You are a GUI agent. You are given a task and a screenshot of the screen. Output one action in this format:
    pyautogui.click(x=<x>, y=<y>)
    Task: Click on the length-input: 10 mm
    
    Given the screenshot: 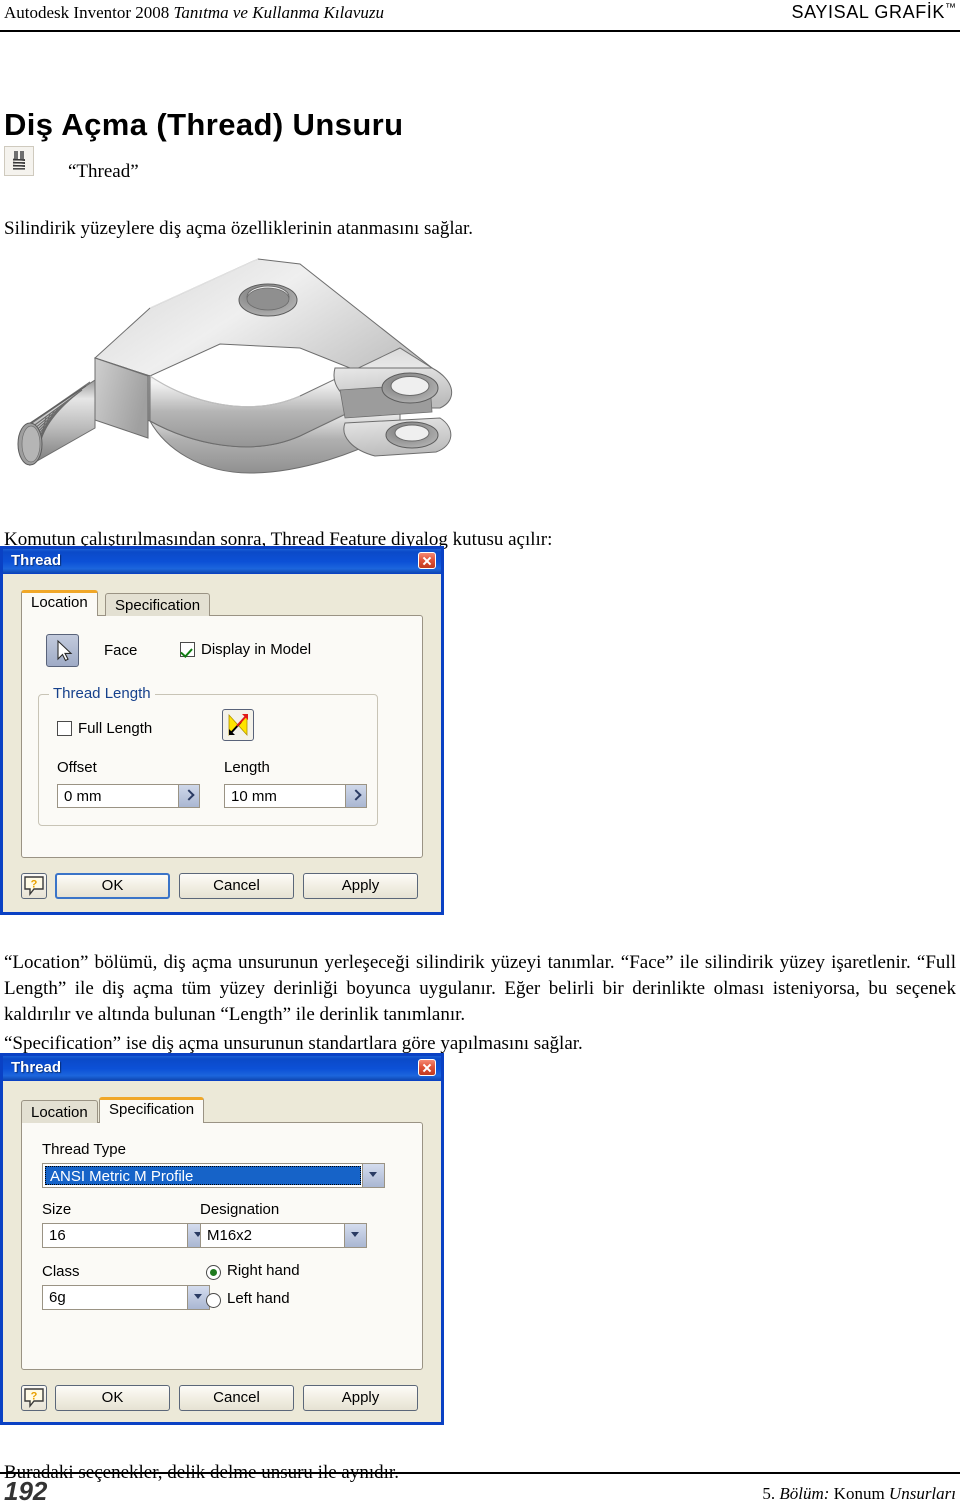 What is the action you would take?
    pyautogui.click(x=295, y=796)
    